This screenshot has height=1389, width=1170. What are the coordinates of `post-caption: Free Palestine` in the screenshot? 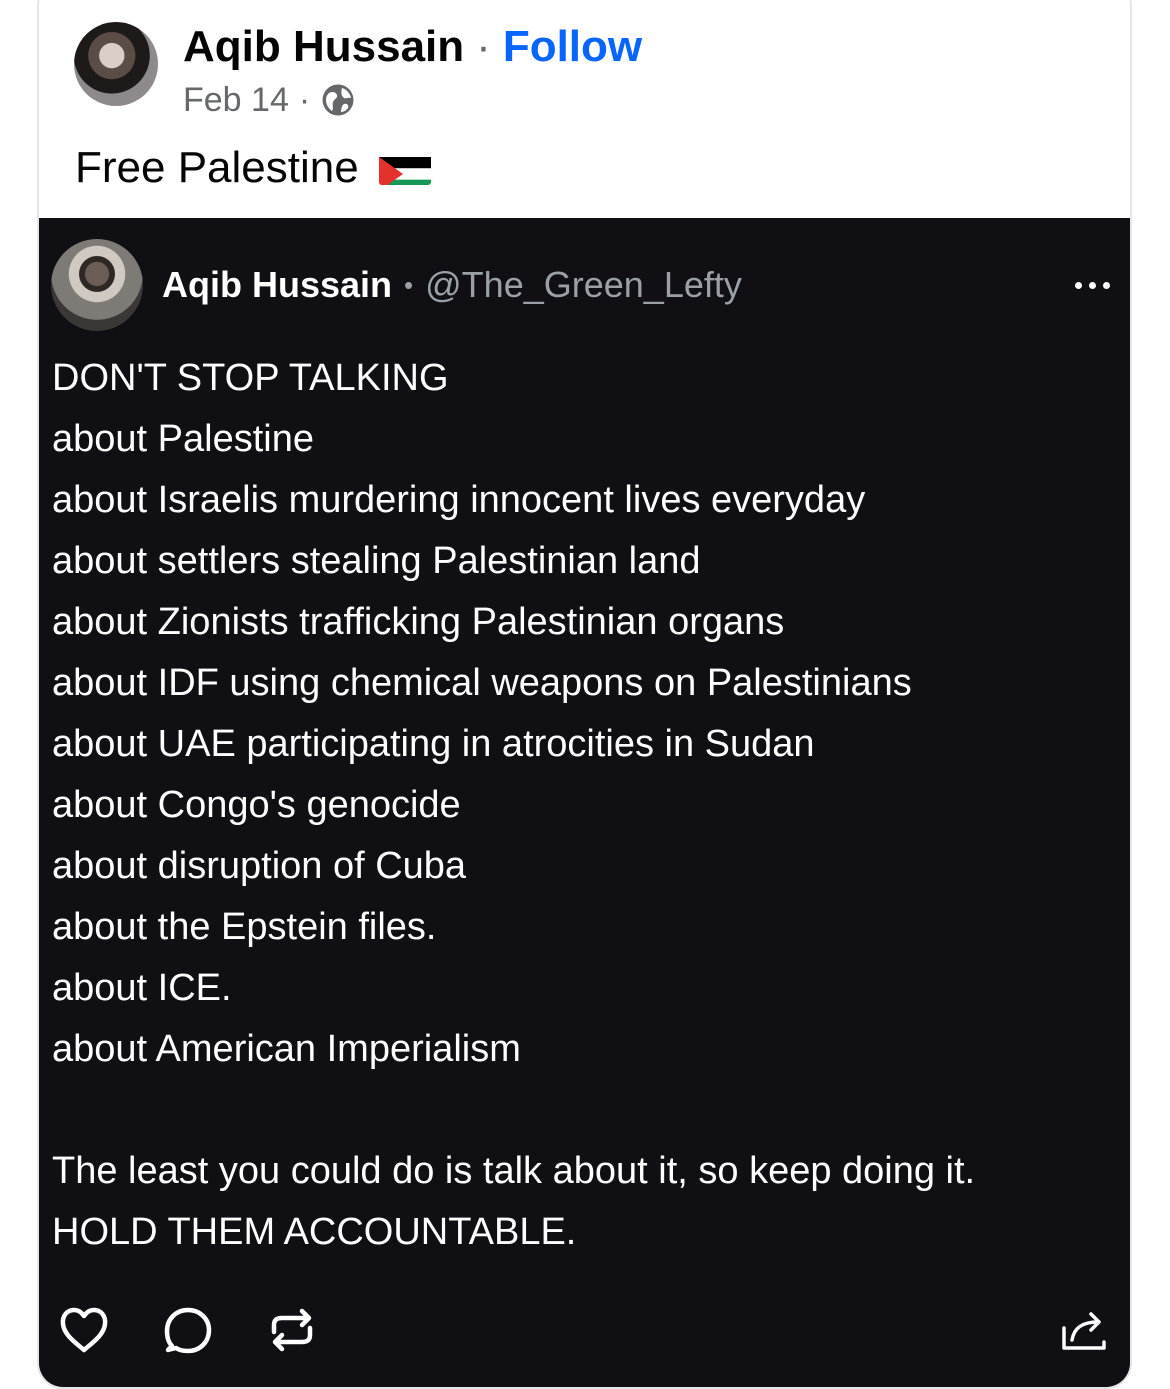 It's located at (253, 168).